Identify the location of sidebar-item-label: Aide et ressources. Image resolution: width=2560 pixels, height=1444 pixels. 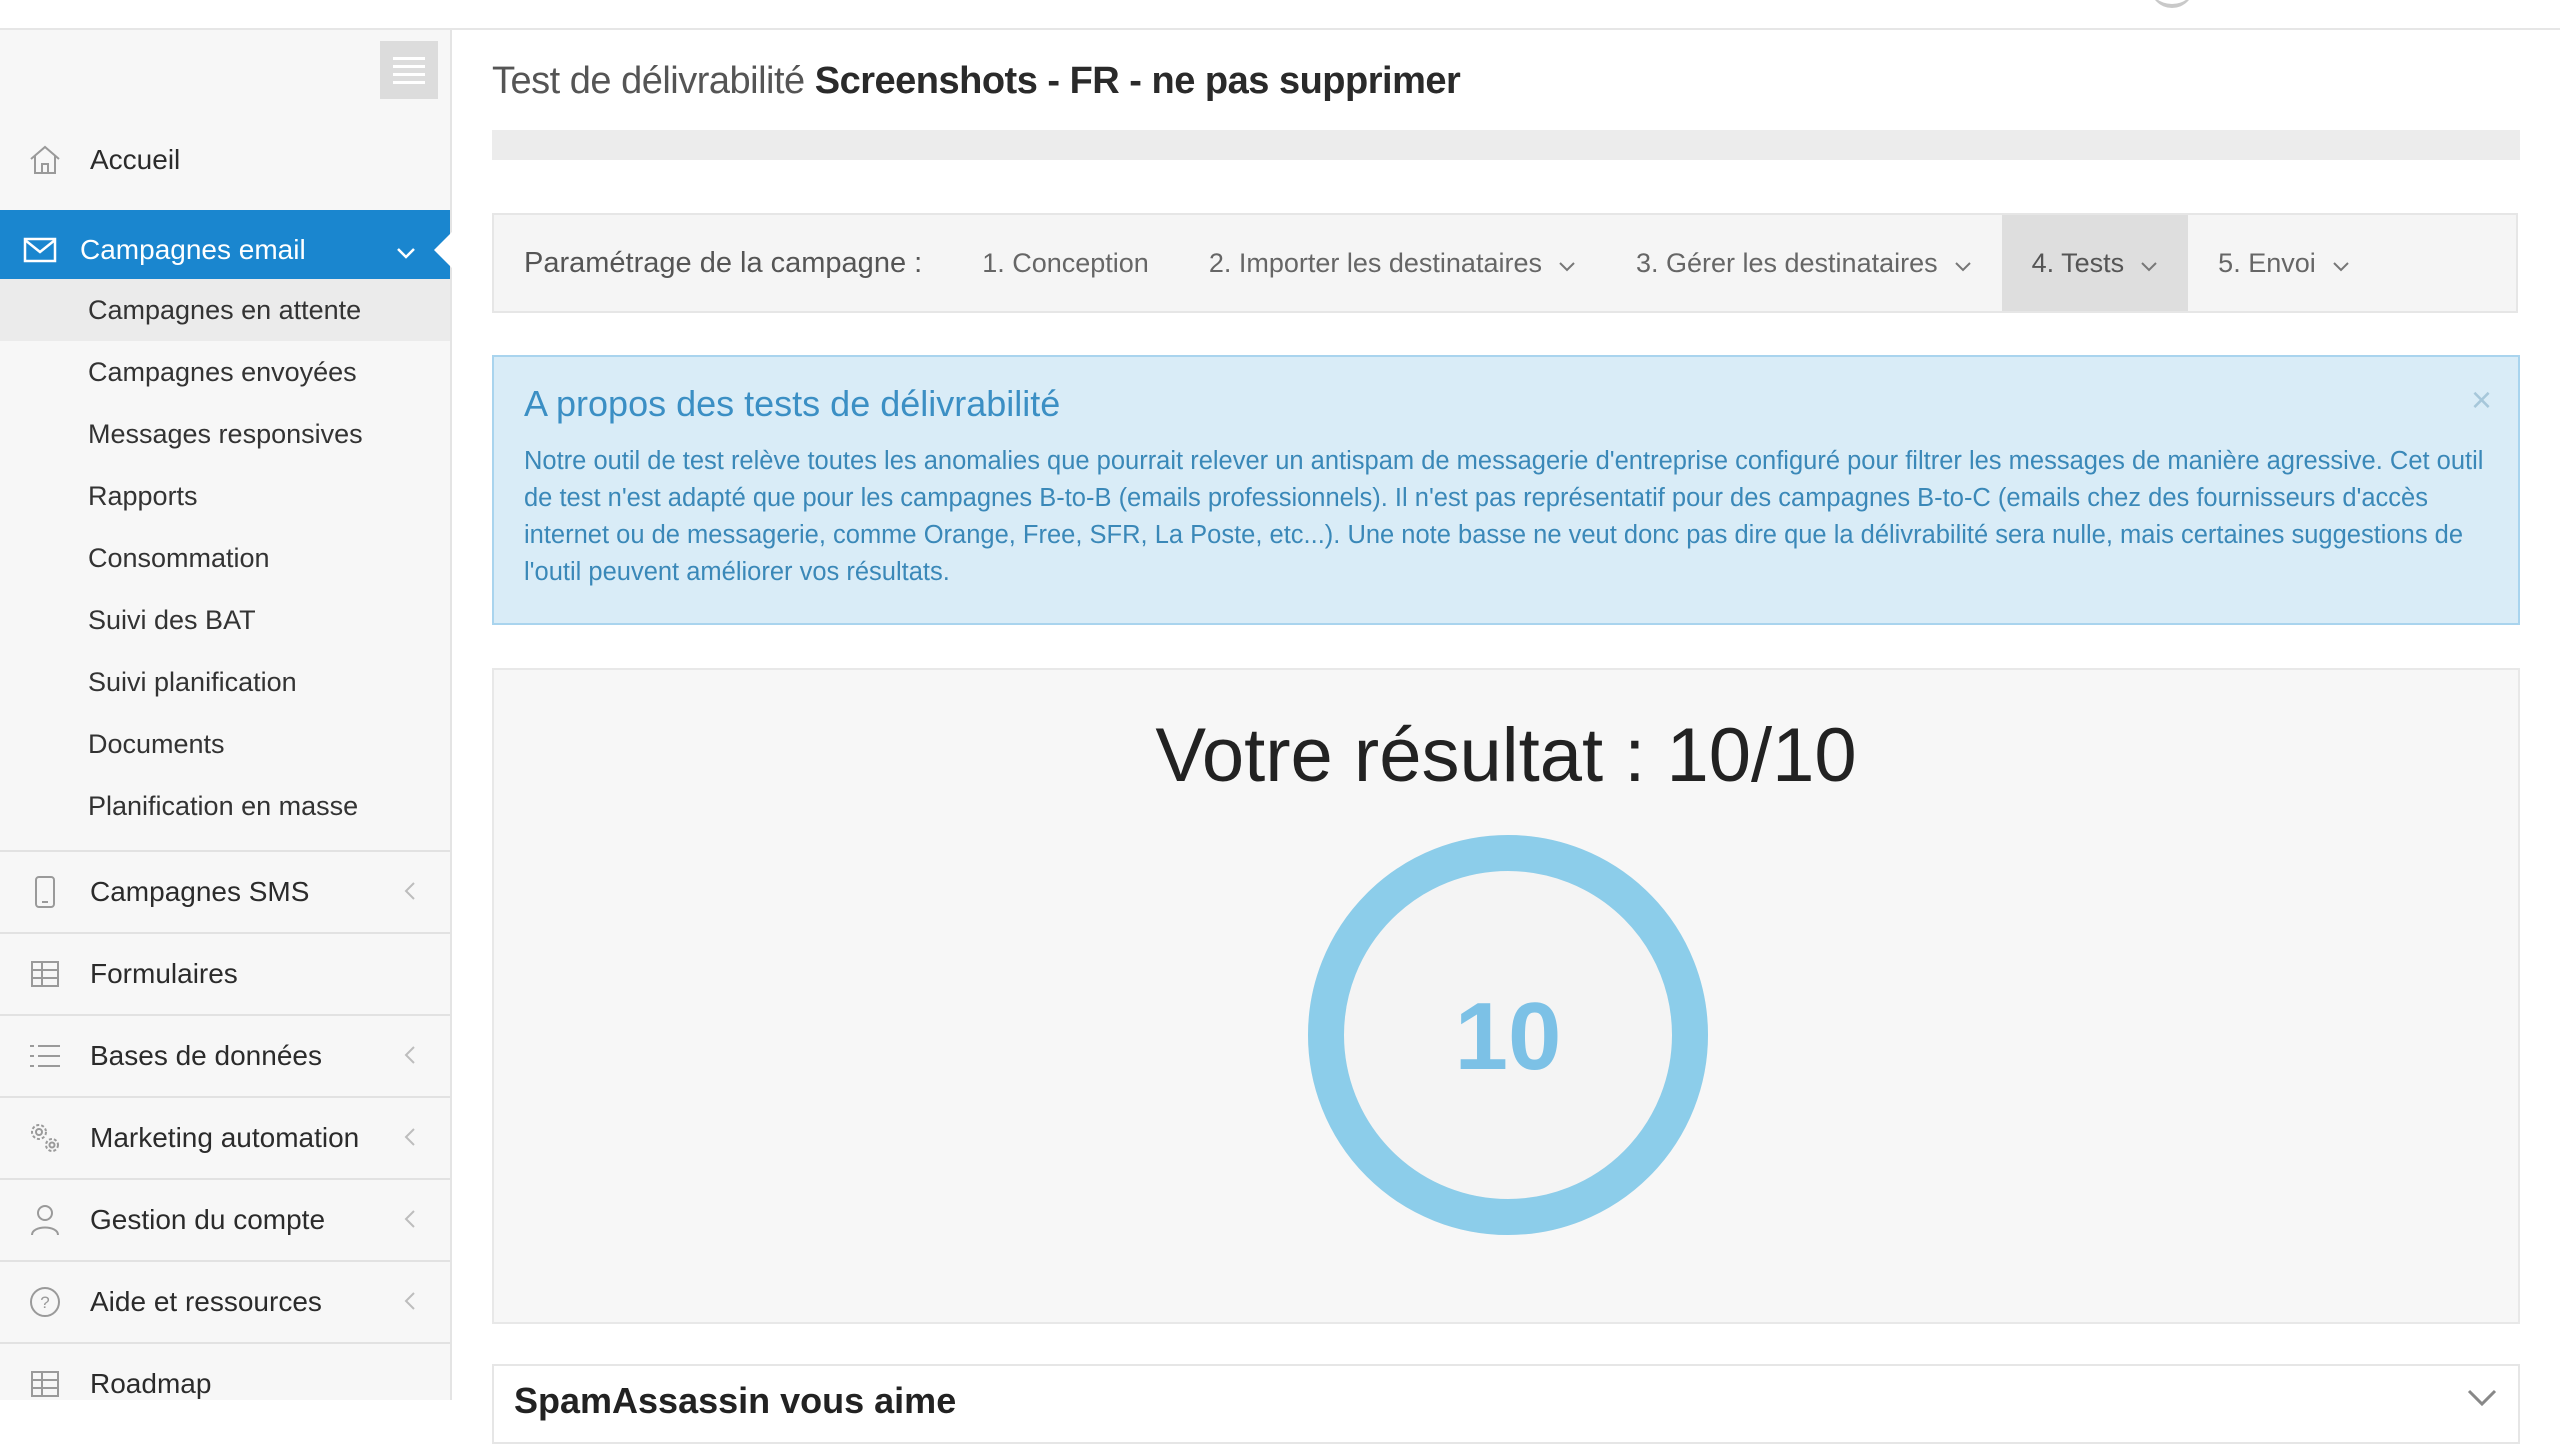
(206, 1301).